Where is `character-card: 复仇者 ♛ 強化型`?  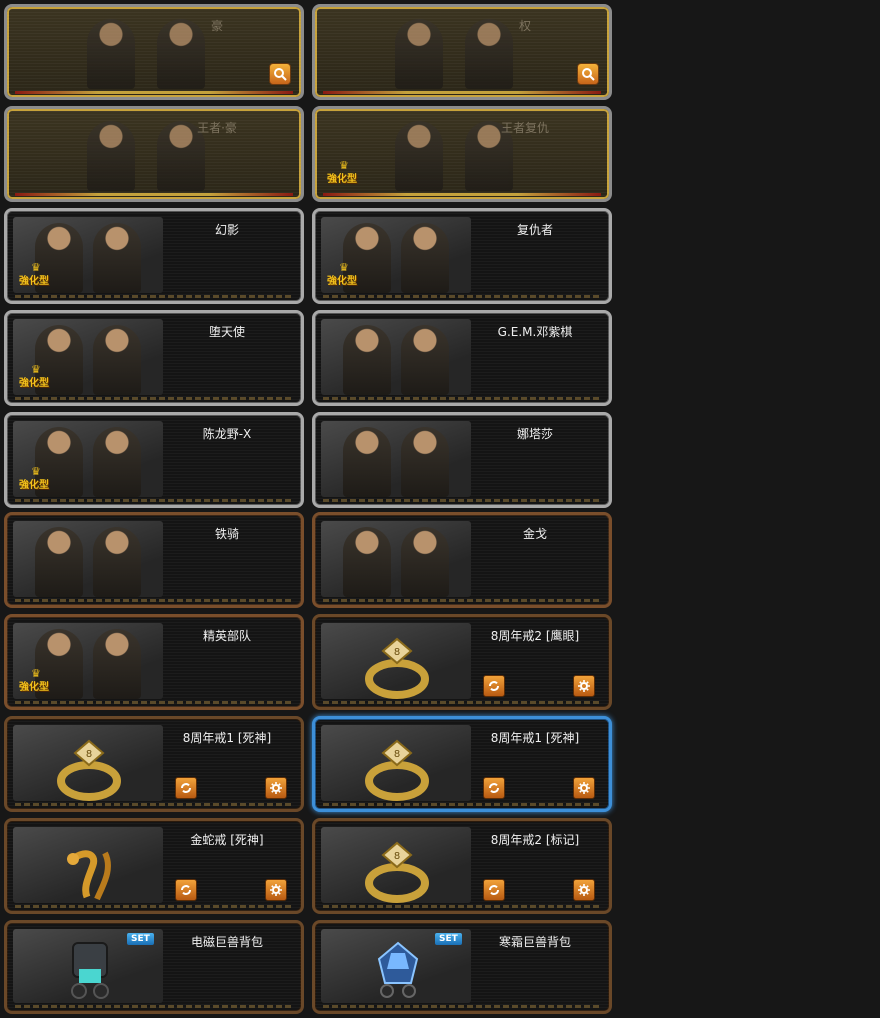
character-card: 复仇者 ♛ 強化型 is located at coordinates (462, 256).